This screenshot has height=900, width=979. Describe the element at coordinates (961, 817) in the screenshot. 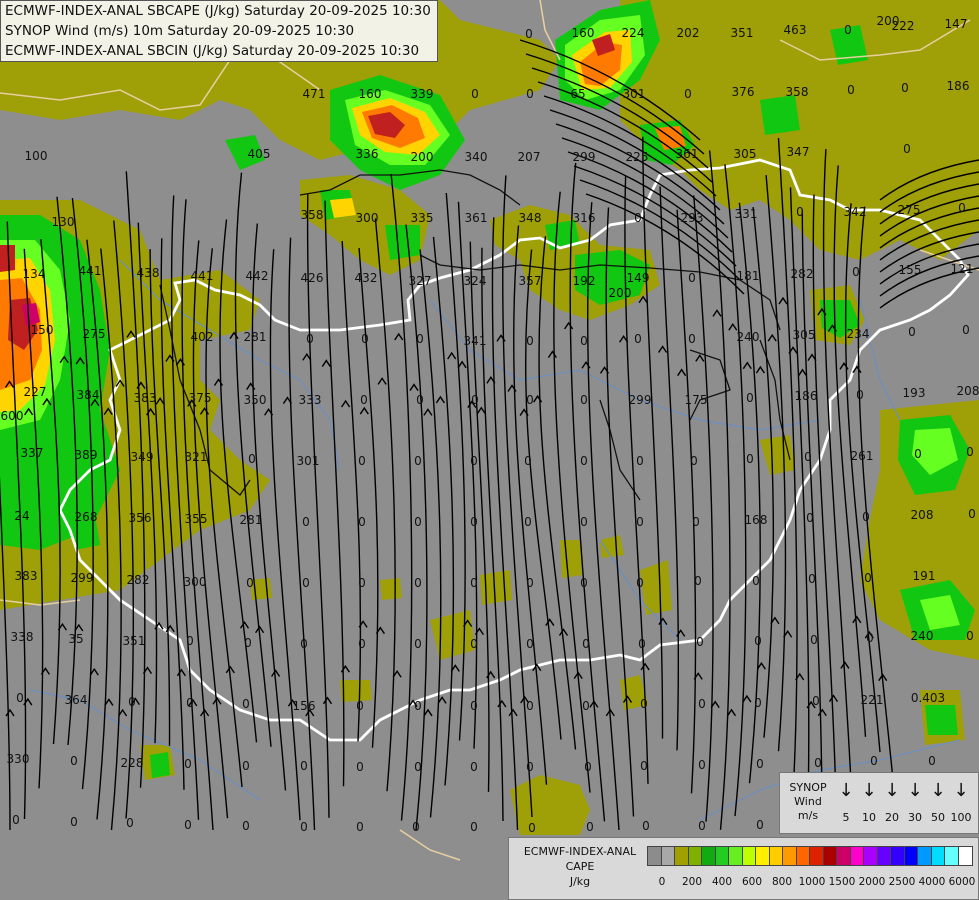

I see `wind-speed-label: 100` at that location.